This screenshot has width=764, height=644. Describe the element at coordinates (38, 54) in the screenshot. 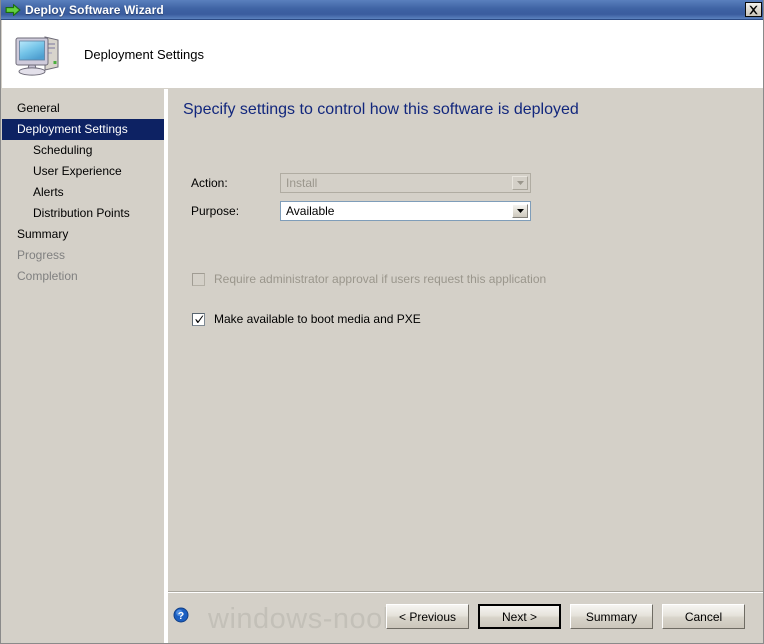

I see `computer-icon` at that location.